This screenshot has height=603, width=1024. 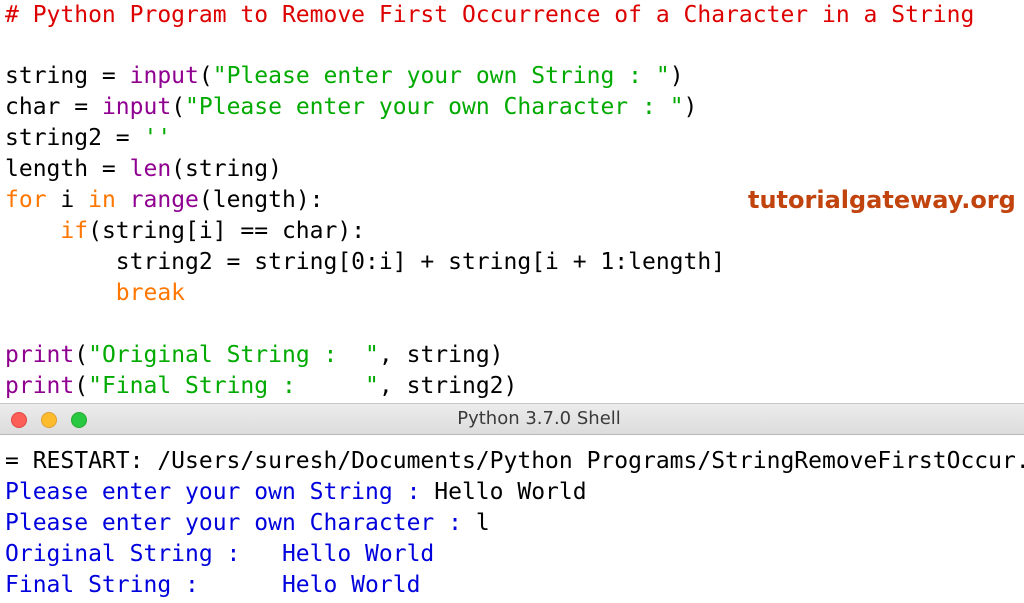 I want to click on code-line-10: break, so click(x=95, y=293).